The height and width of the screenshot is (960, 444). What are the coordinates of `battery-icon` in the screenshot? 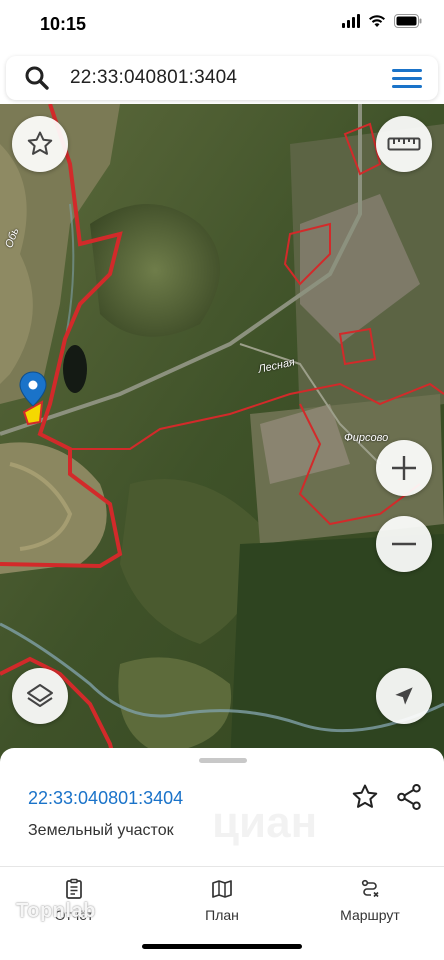 It's located at (408, 21).